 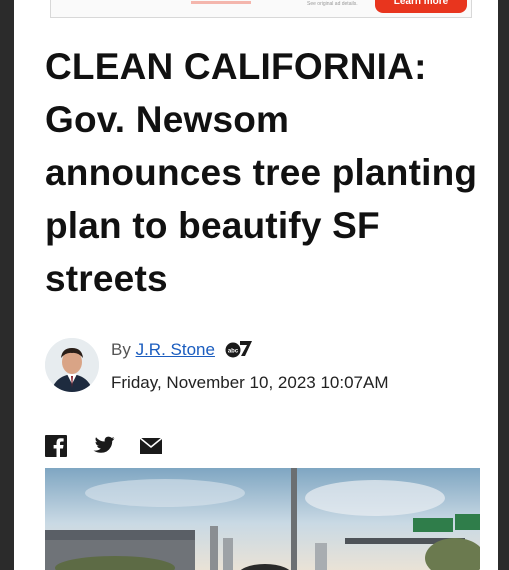 What do you see at coordinates (233, 352) in the screenshot?
I see `svg-text: abc` at bounding box center [233, 352].